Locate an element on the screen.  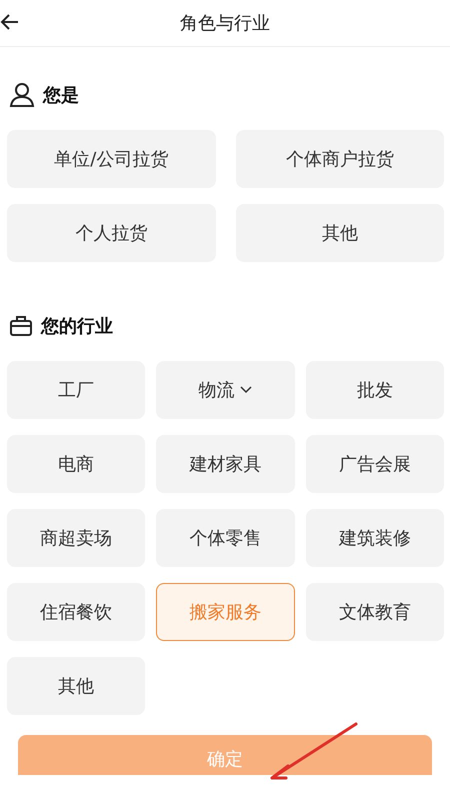
option-button: 个体商户拉货 is located at coordinates (340, 159).